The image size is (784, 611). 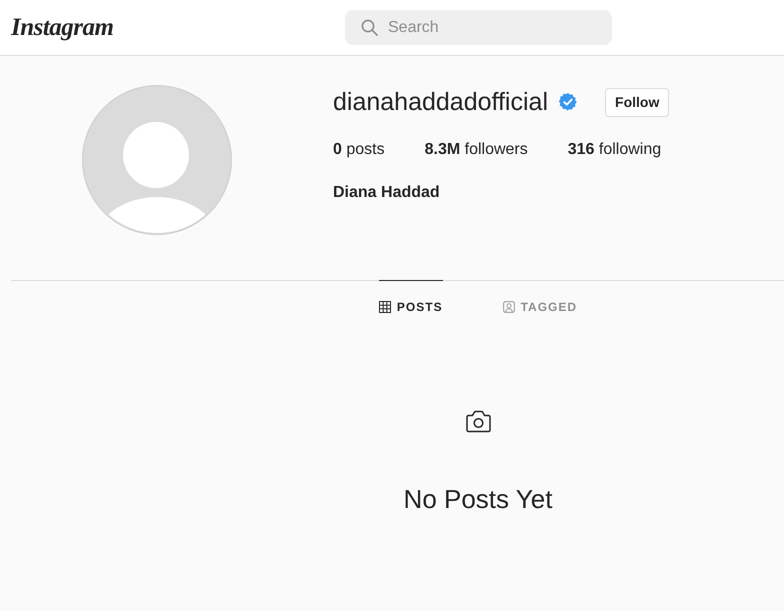 What do you see at coordinates (478, 27) in the screenshot?
I see `search-field: Search` at bounding box center [478, 27].